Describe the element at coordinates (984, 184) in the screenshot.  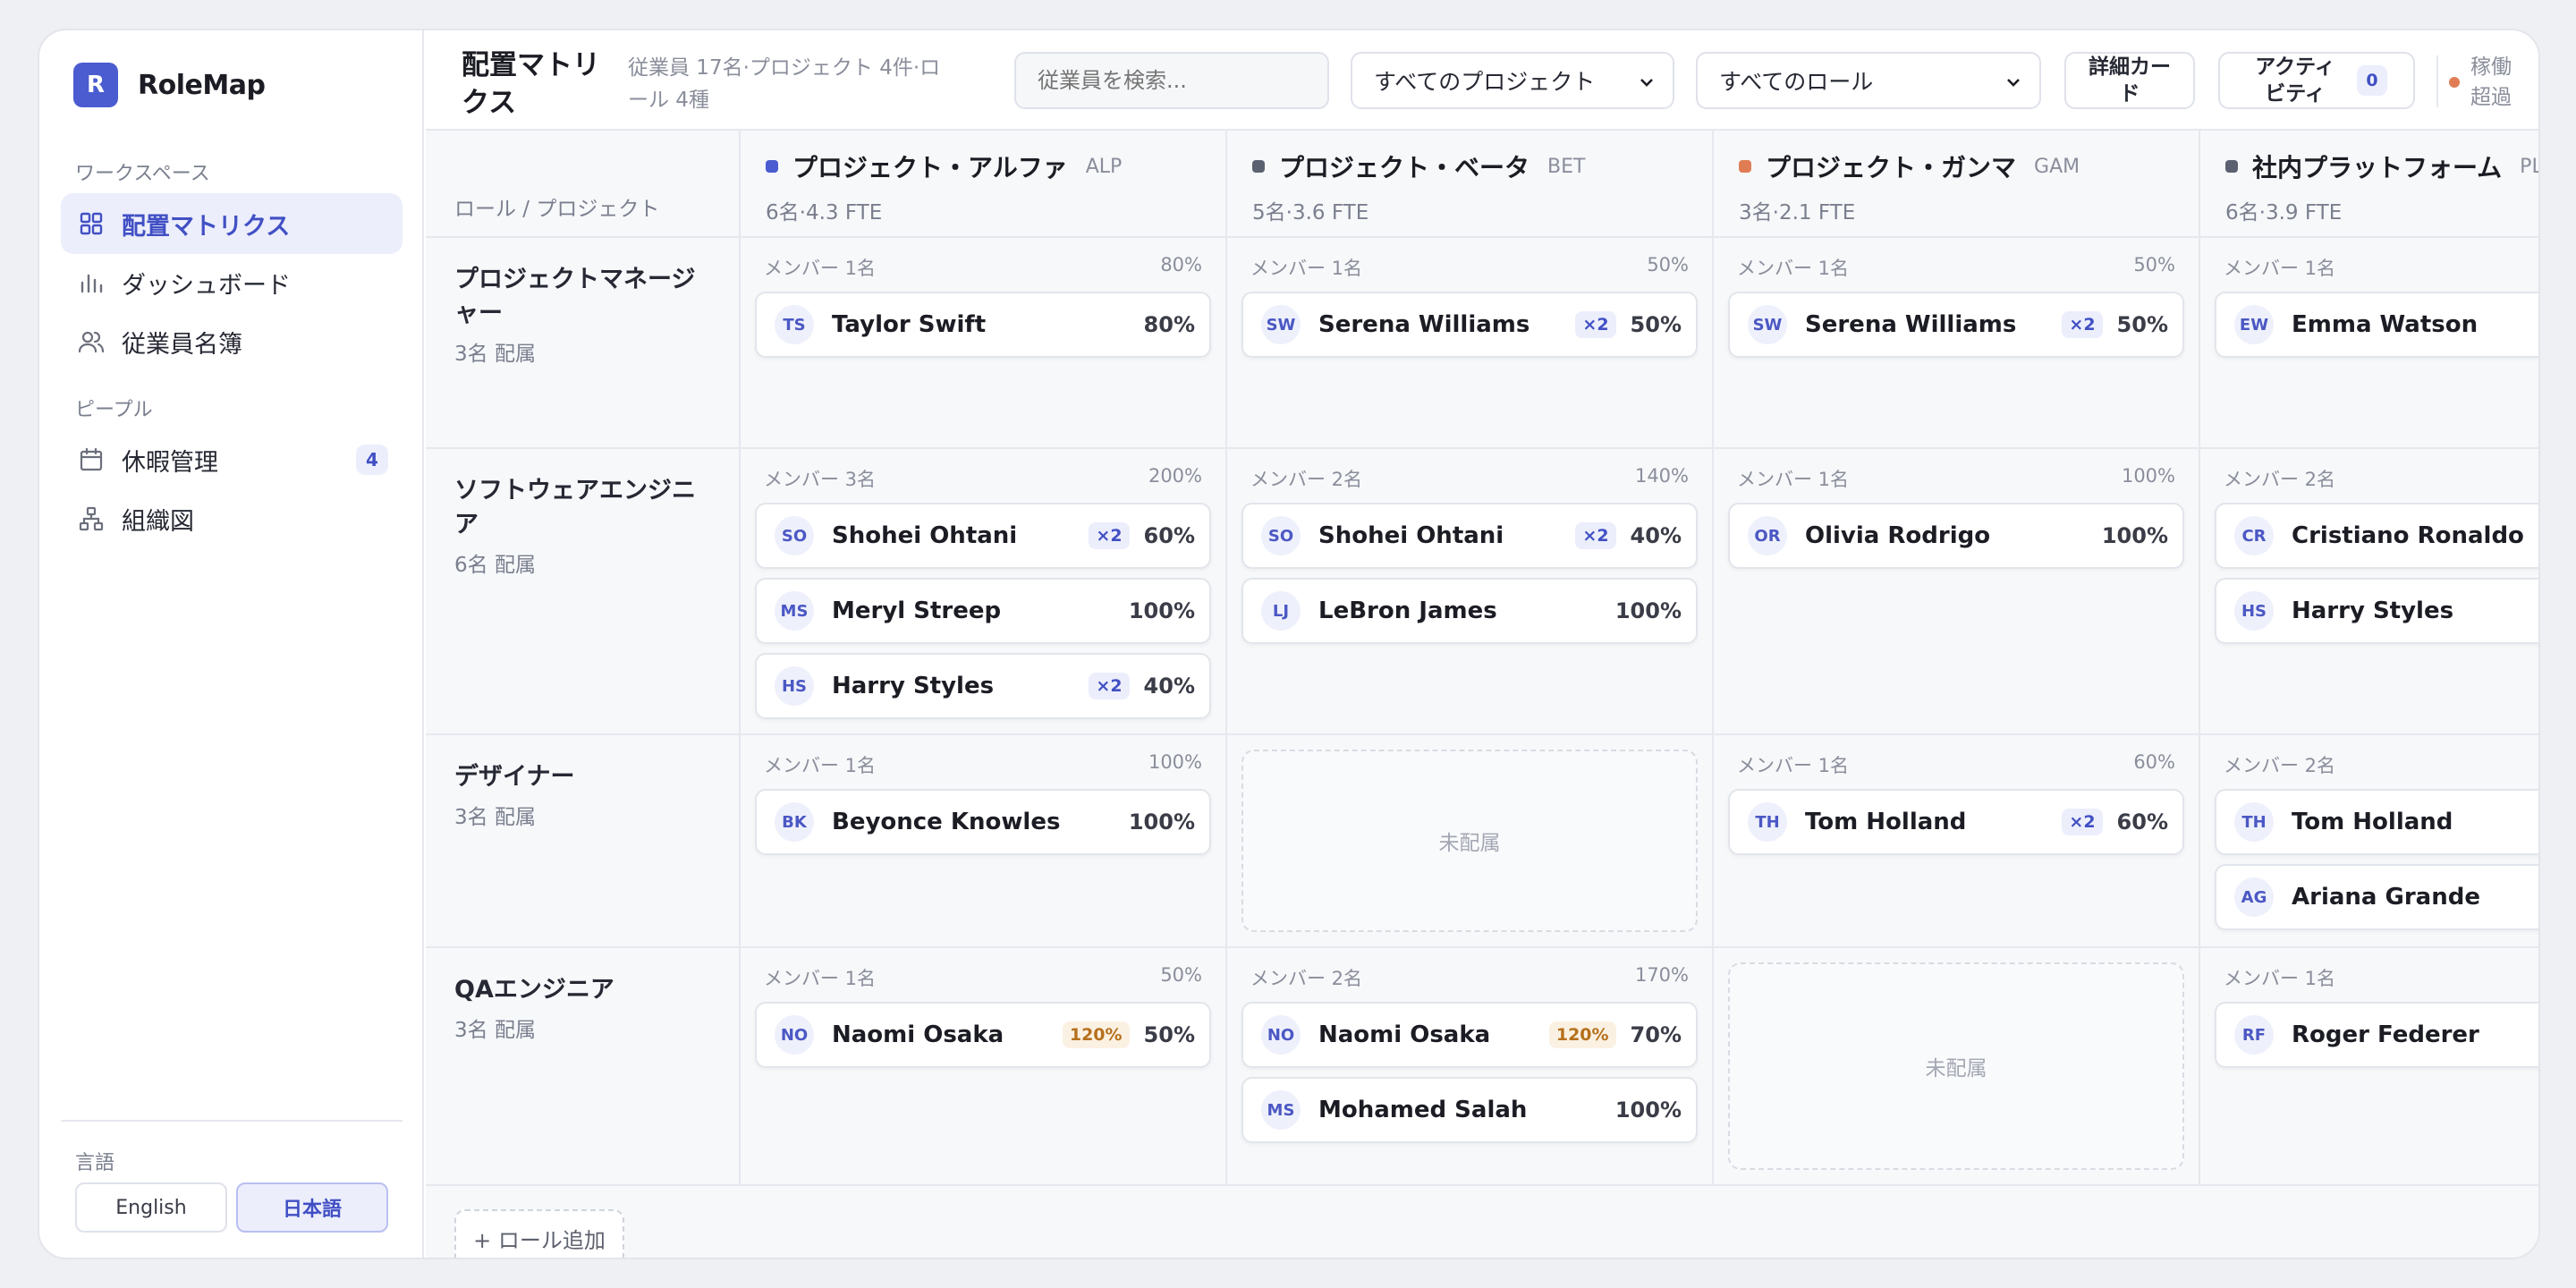
I see `project-column-header: プロジェクト・アルファ ALP 6名·4.3 FTE` at that location.